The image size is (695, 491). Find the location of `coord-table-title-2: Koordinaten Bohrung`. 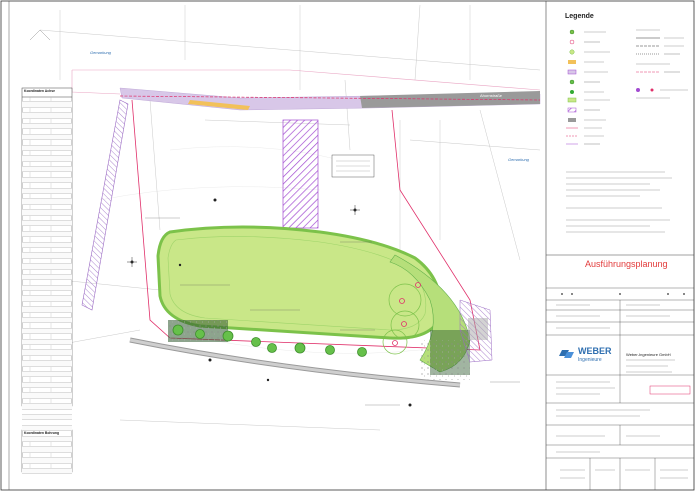

coord-table-title-2: Koordinaten Bohrung is located at coordinates (42, 433).